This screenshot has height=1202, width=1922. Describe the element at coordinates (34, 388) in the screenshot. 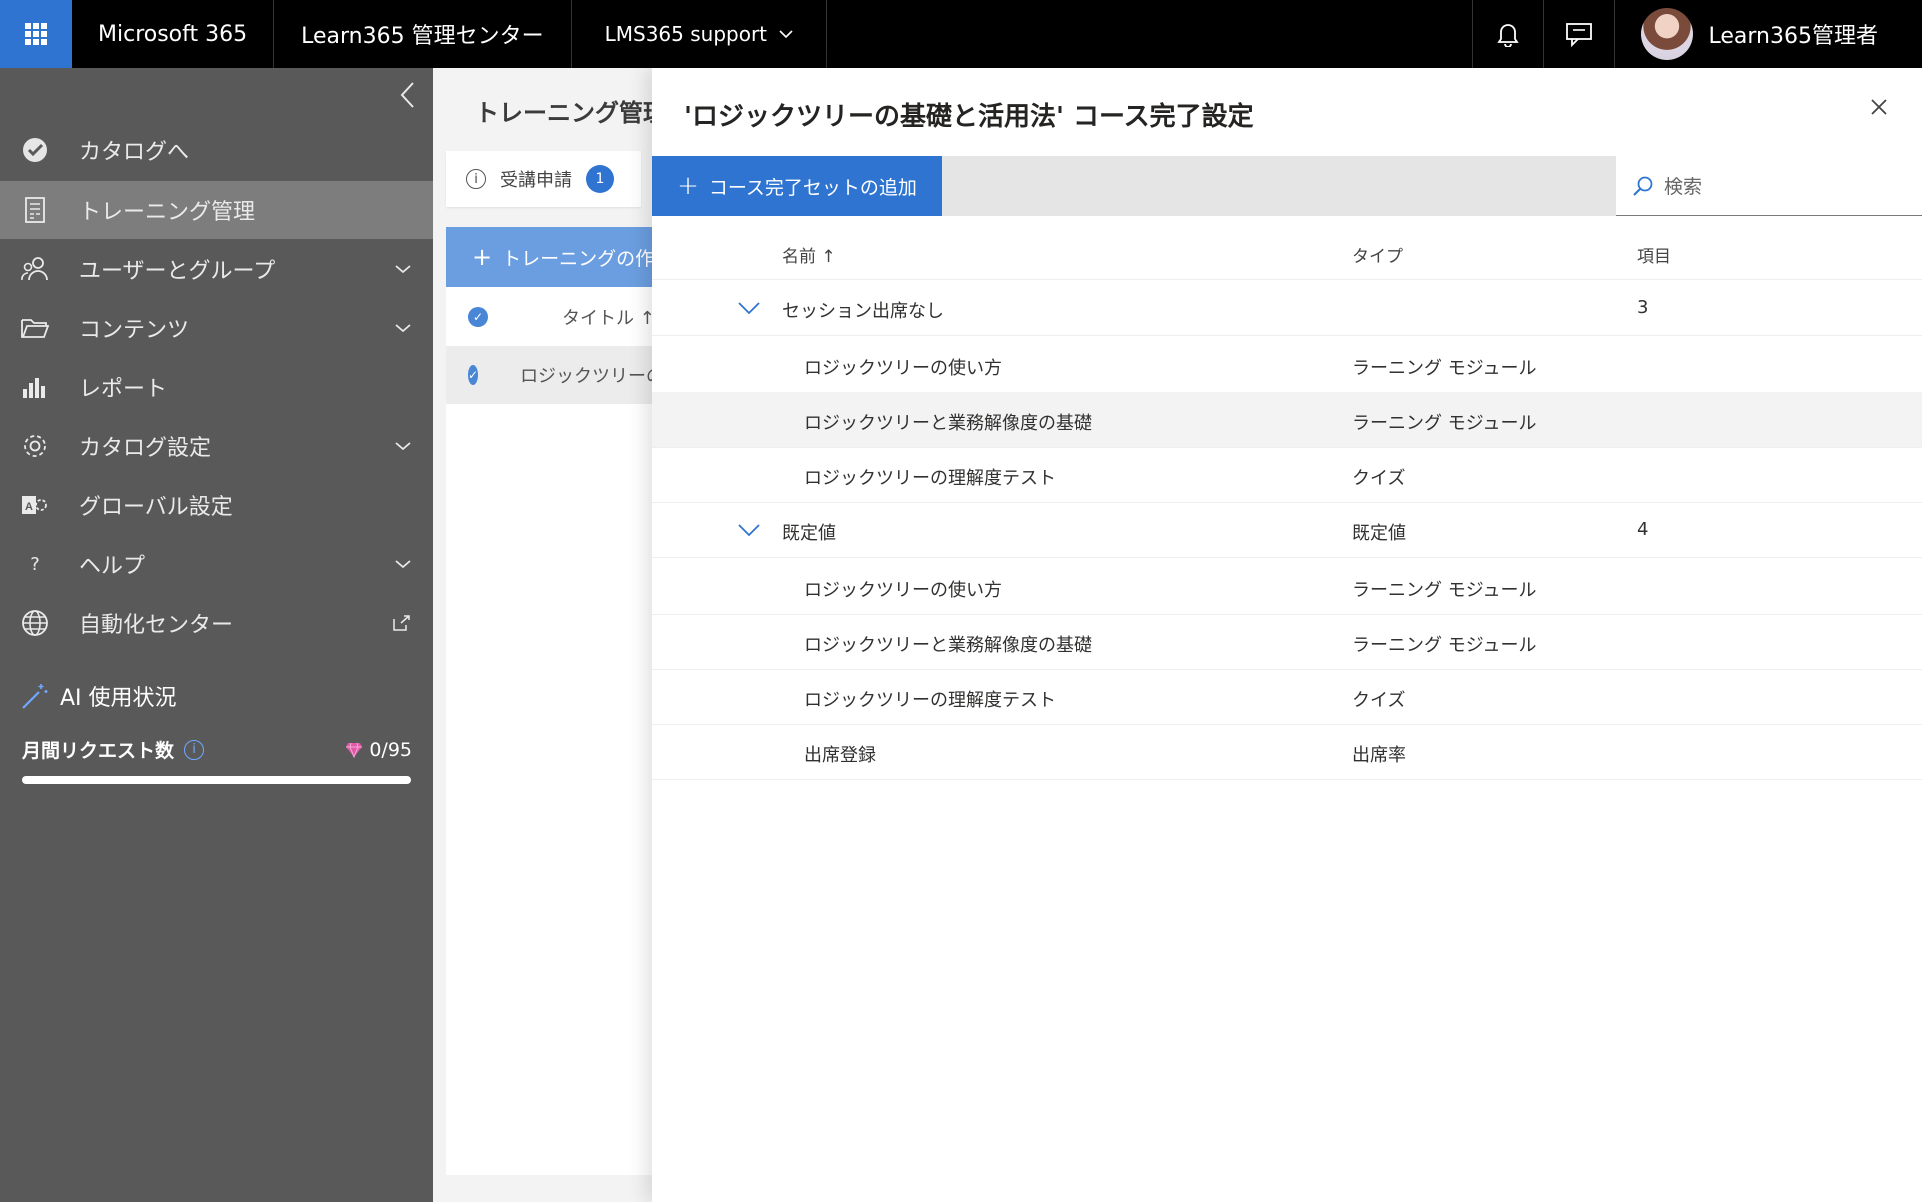

I see `chart-icon` at that location.